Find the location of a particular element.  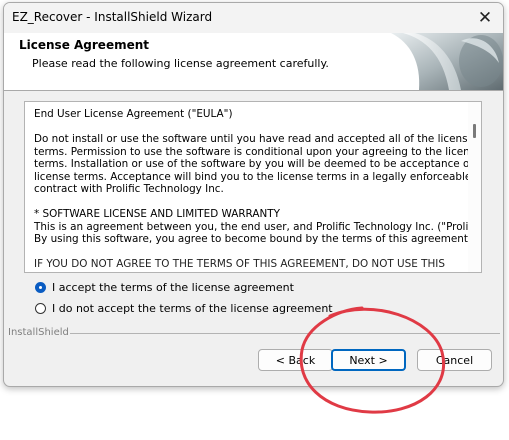

footer-divider is located at coordinates (285, 333).